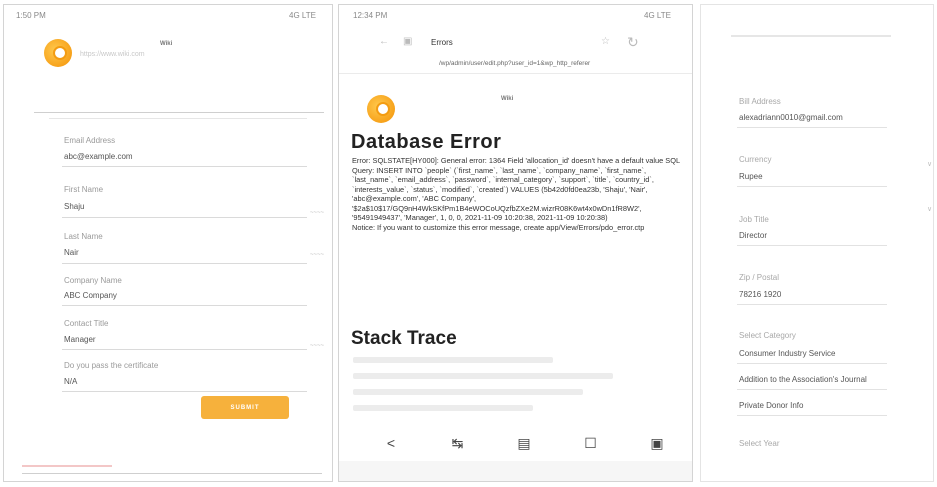 The image size is (937, 487). I want to click on submit-button: SUBMIT, so click(245, 407).